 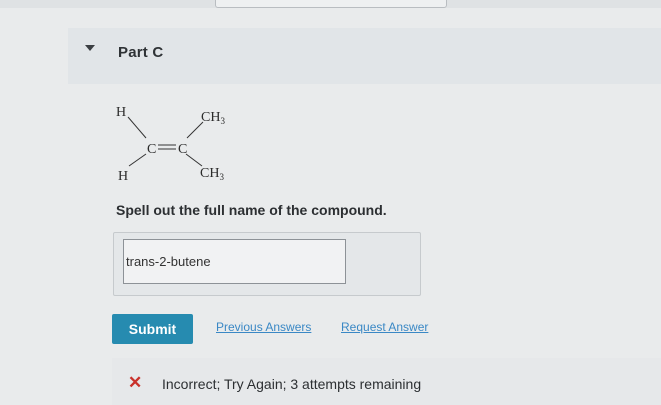 I want to click on bond-c-ch3-top, so click(x=195, y=130).